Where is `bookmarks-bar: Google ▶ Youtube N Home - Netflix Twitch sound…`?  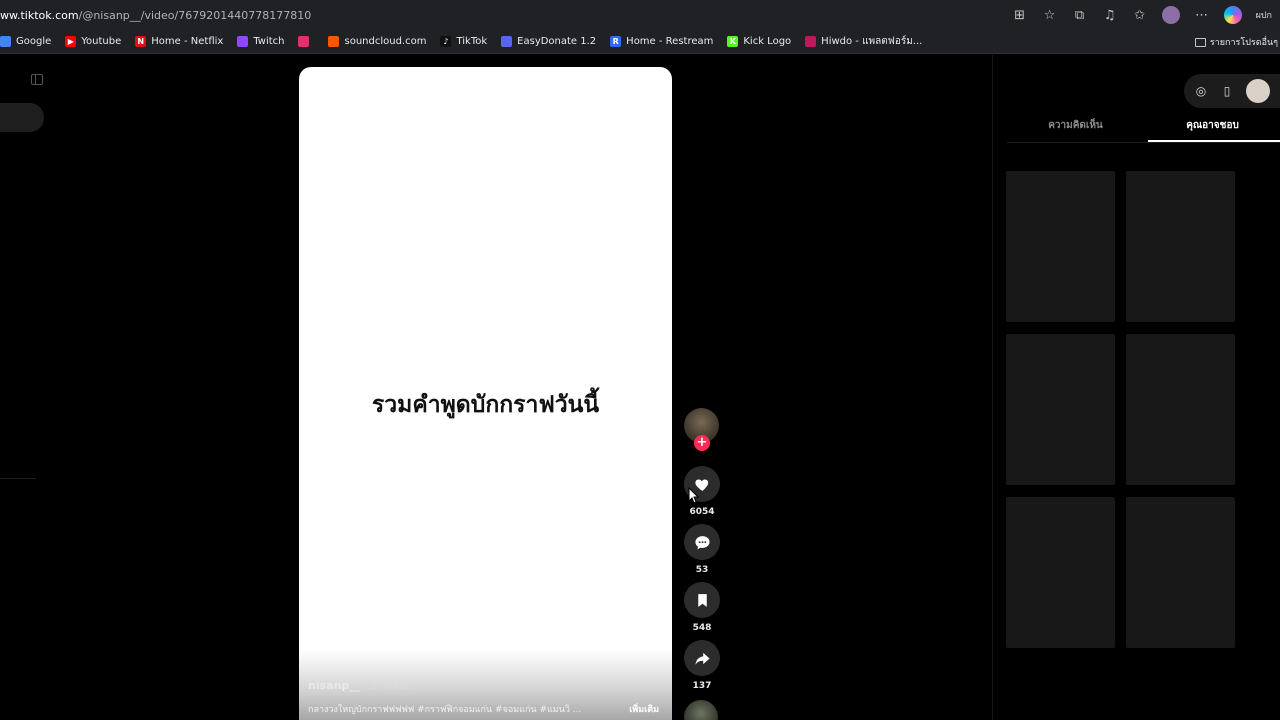
bookmarks-bar: Google ▶ Youtube N Home - Netflix Twitch sound… is located at coordinates (640, 42).